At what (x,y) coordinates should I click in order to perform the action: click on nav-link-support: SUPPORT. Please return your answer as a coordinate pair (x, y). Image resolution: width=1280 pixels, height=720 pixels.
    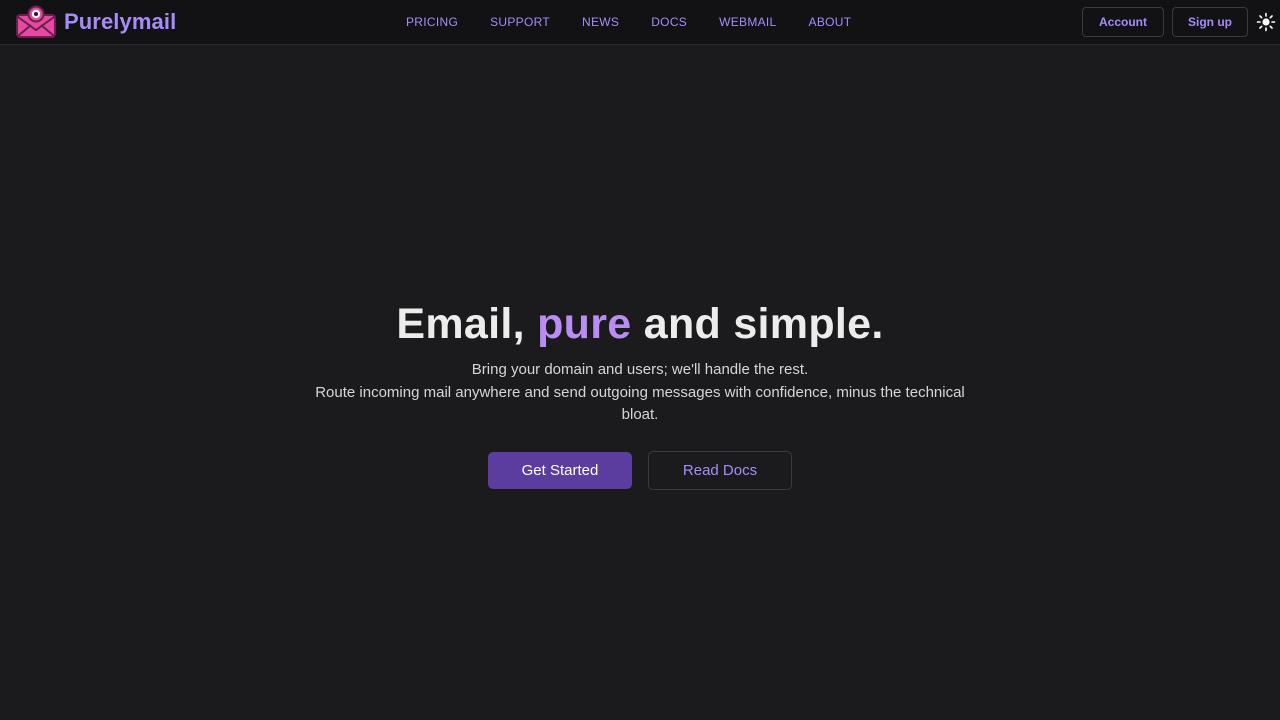
    Looking at the image, I should click on (520, 22).